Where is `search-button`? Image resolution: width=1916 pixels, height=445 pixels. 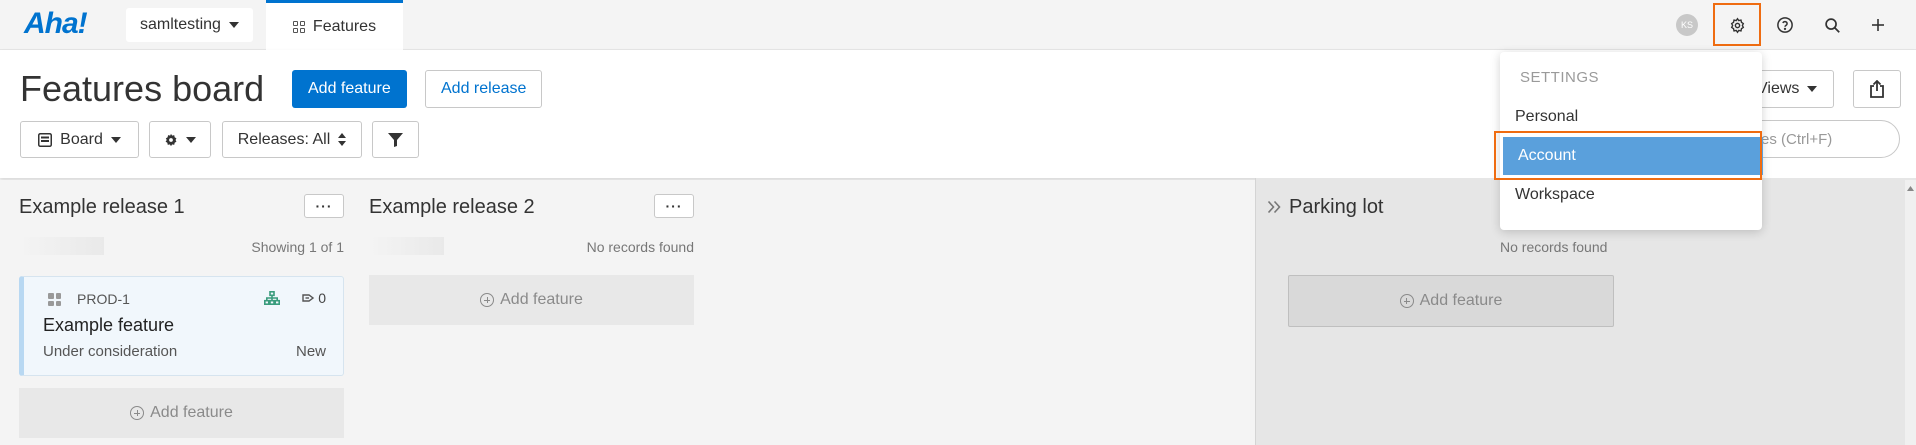
search-button is located at coordinates (1832, 25).